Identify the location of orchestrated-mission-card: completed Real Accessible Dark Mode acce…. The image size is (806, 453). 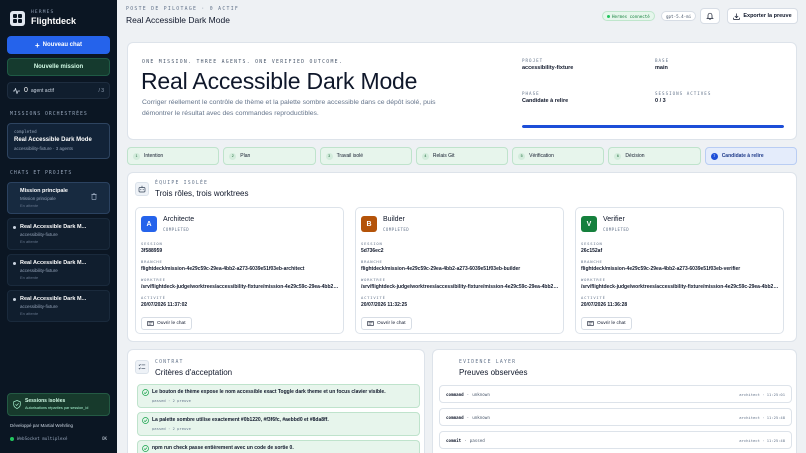
(58, 141).